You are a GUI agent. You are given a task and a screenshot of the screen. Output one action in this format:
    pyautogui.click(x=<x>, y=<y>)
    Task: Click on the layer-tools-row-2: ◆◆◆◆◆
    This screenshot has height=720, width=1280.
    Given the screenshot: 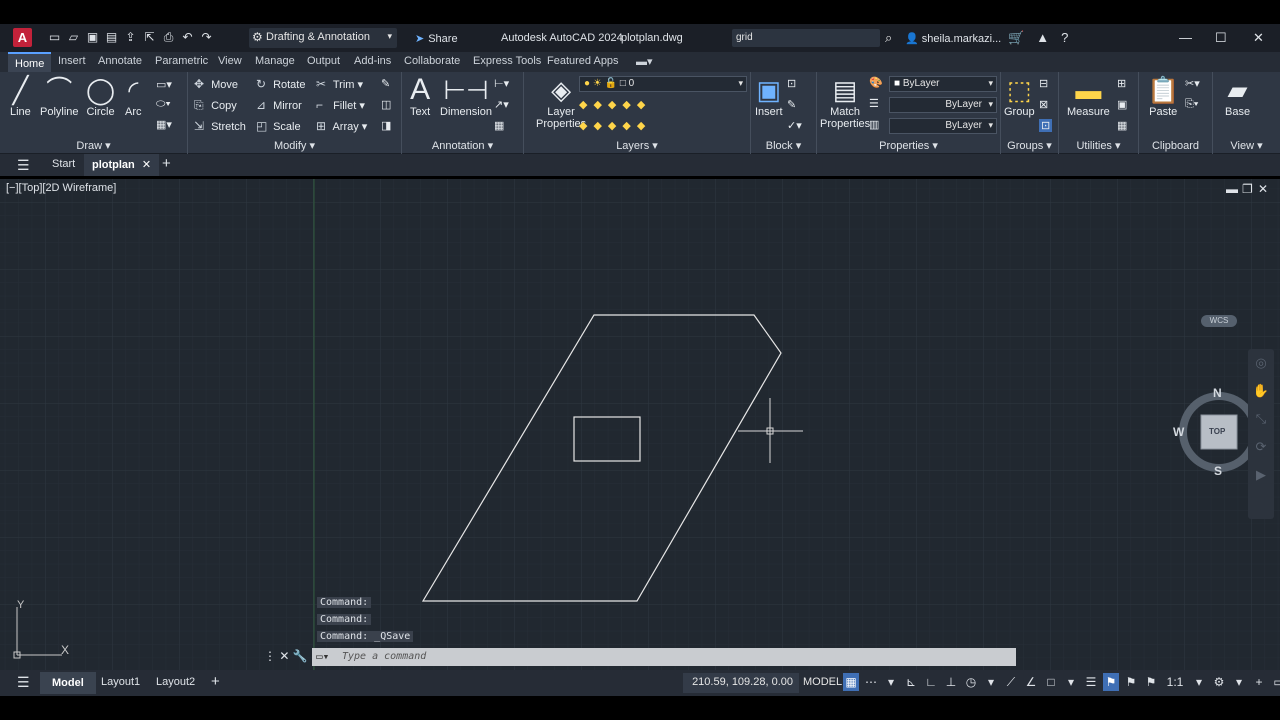 What is the action you would take?
    pyautogui.click(x=615, y=125)
    